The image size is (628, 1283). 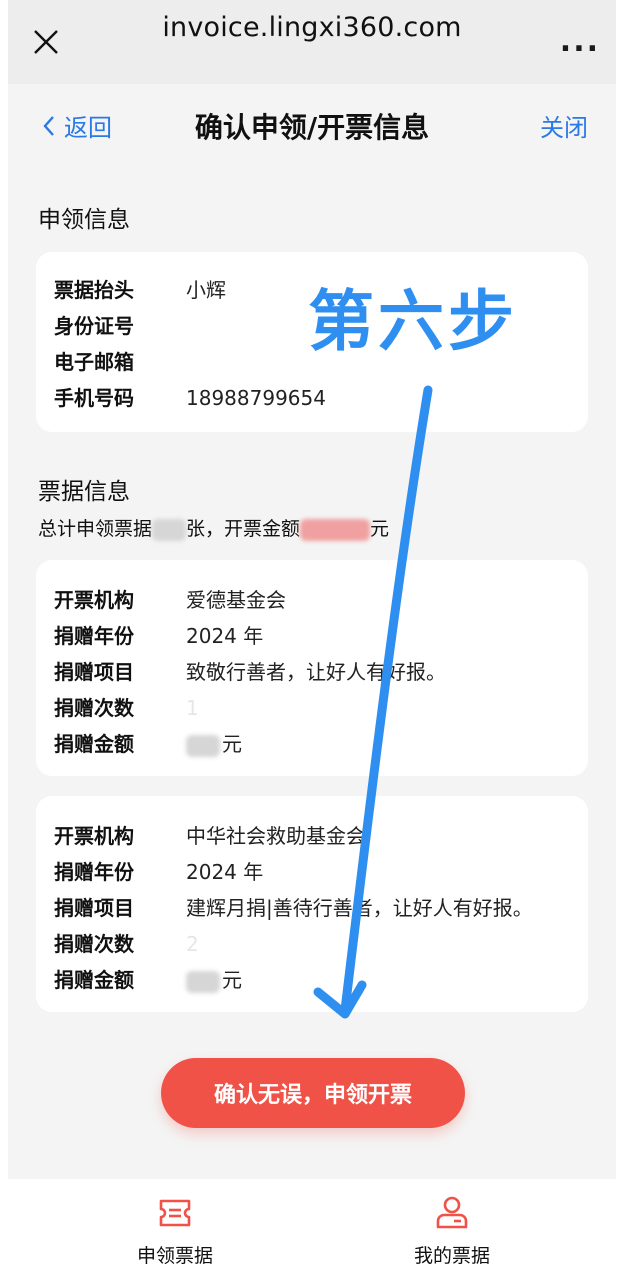 I want to click on close-button: 关闭, so click(x=564, y=125).